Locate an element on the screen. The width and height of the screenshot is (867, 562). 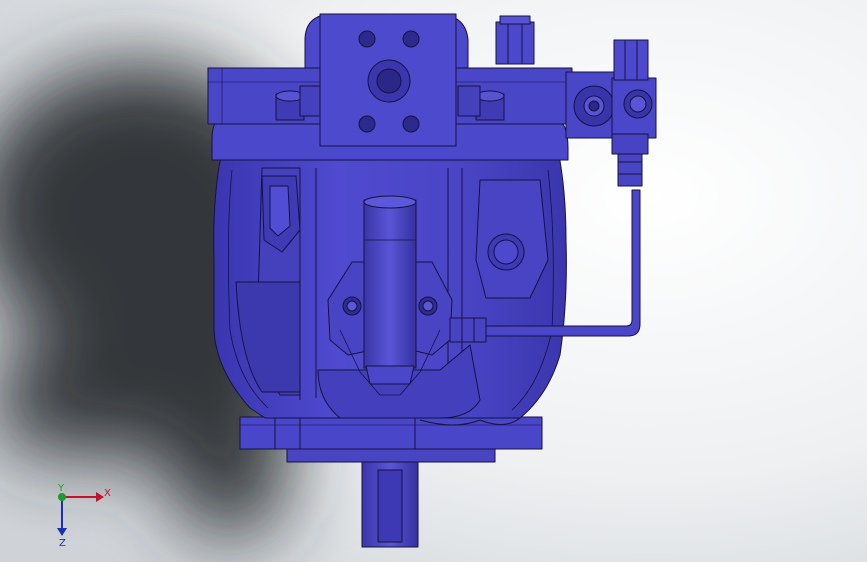
hex-plug is located at coordinates (515, 40).